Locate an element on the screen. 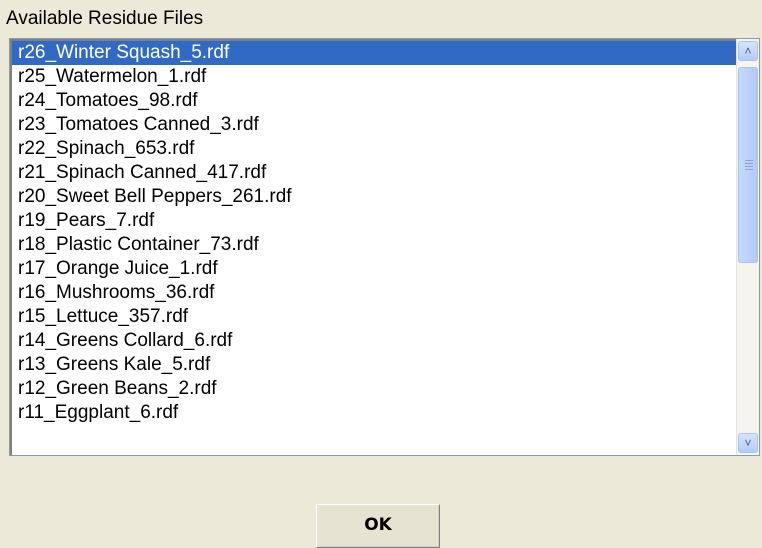  scroll-down-button: ˅ is located at coordinates (748, 443).